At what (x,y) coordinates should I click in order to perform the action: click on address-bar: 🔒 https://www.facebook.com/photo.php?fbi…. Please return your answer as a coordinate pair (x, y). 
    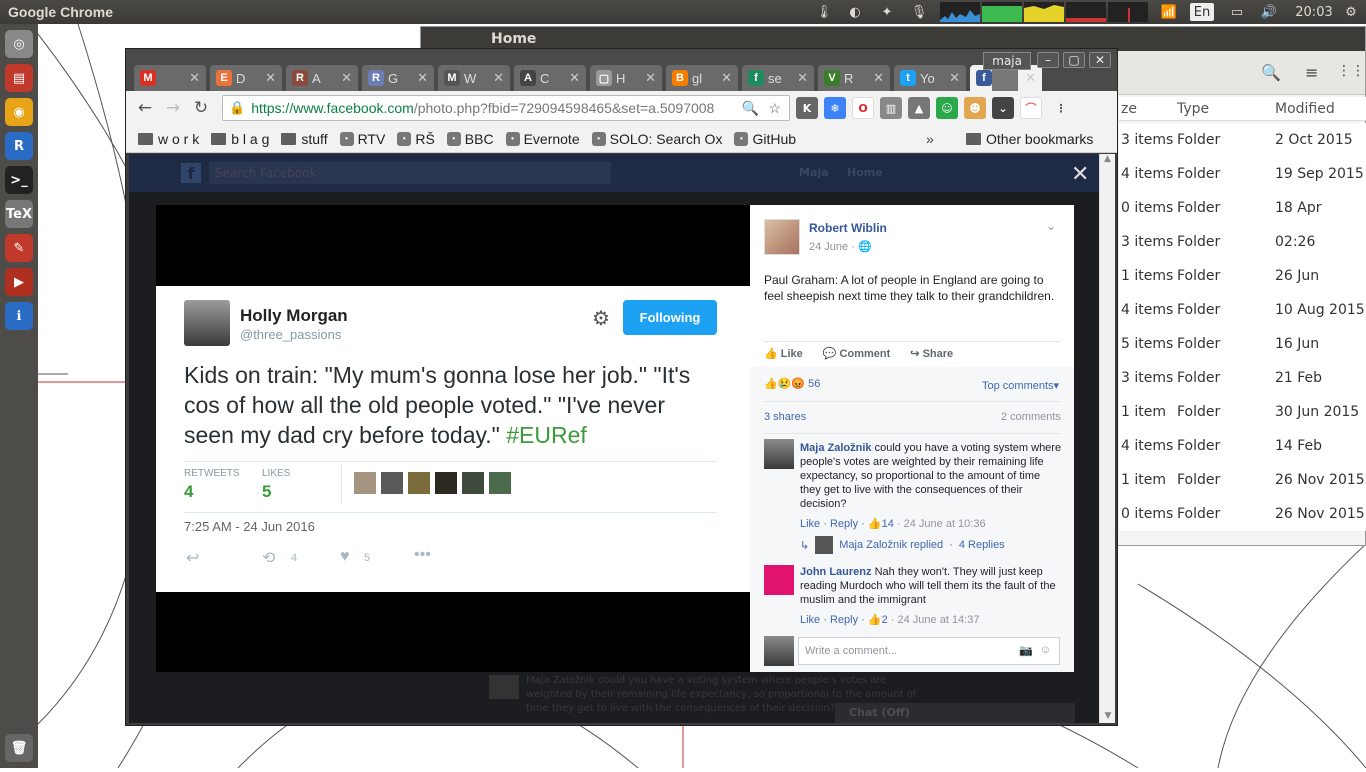
    Looking at the image, I should click on (506, 108).